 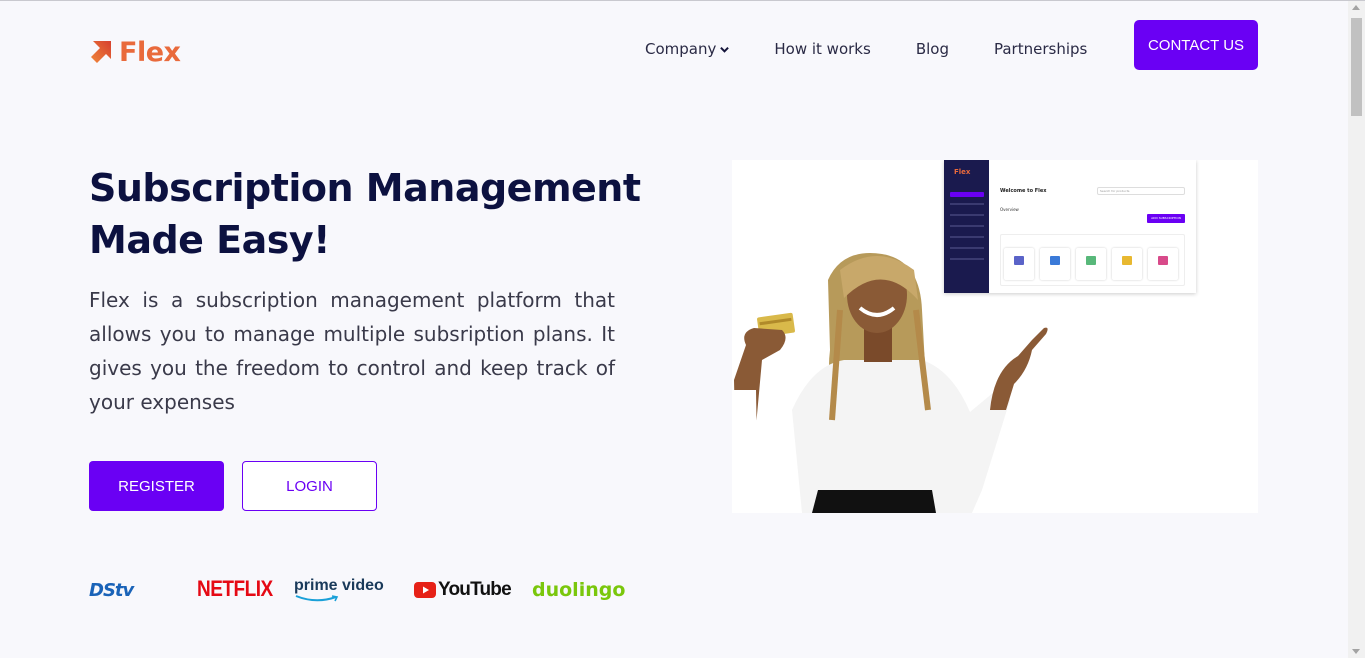 What do you see at coordinates (339, 585) in the screenshot?
I see `prime-video-text: prime video` at bounding box center [339, 585].